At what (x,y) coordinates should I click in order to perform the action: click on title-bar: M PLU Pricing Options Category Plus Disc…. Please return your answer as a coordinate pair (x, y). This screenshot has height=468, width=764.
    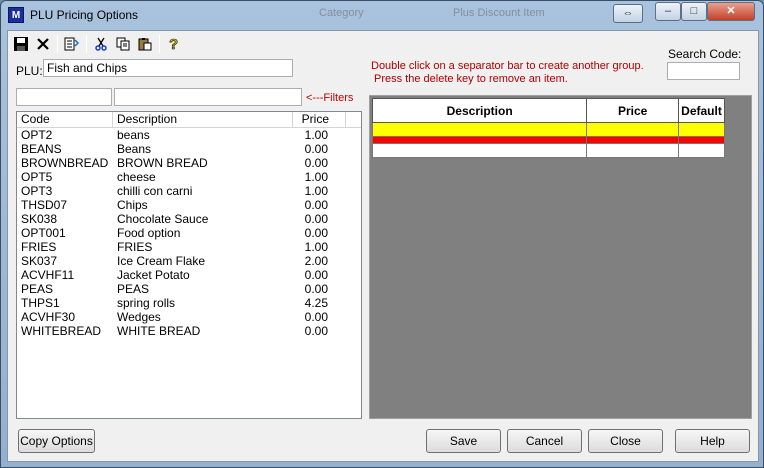
    Looking at the image, I should click on (382, 15).